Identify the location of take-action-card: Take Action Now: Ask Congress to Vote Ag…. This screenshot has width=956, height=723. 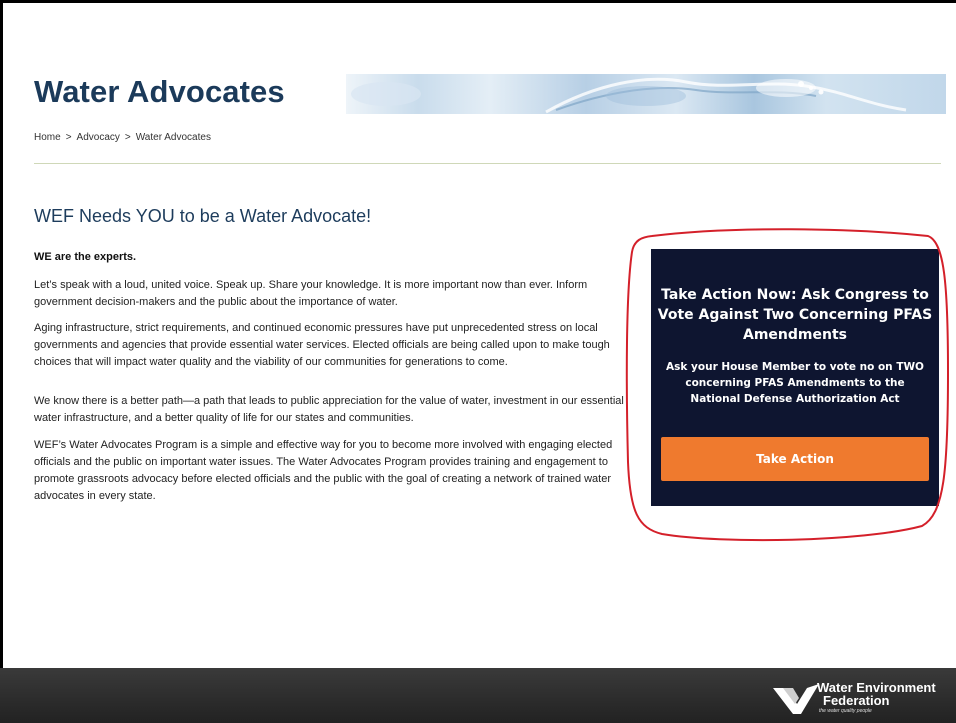
(795, 377).